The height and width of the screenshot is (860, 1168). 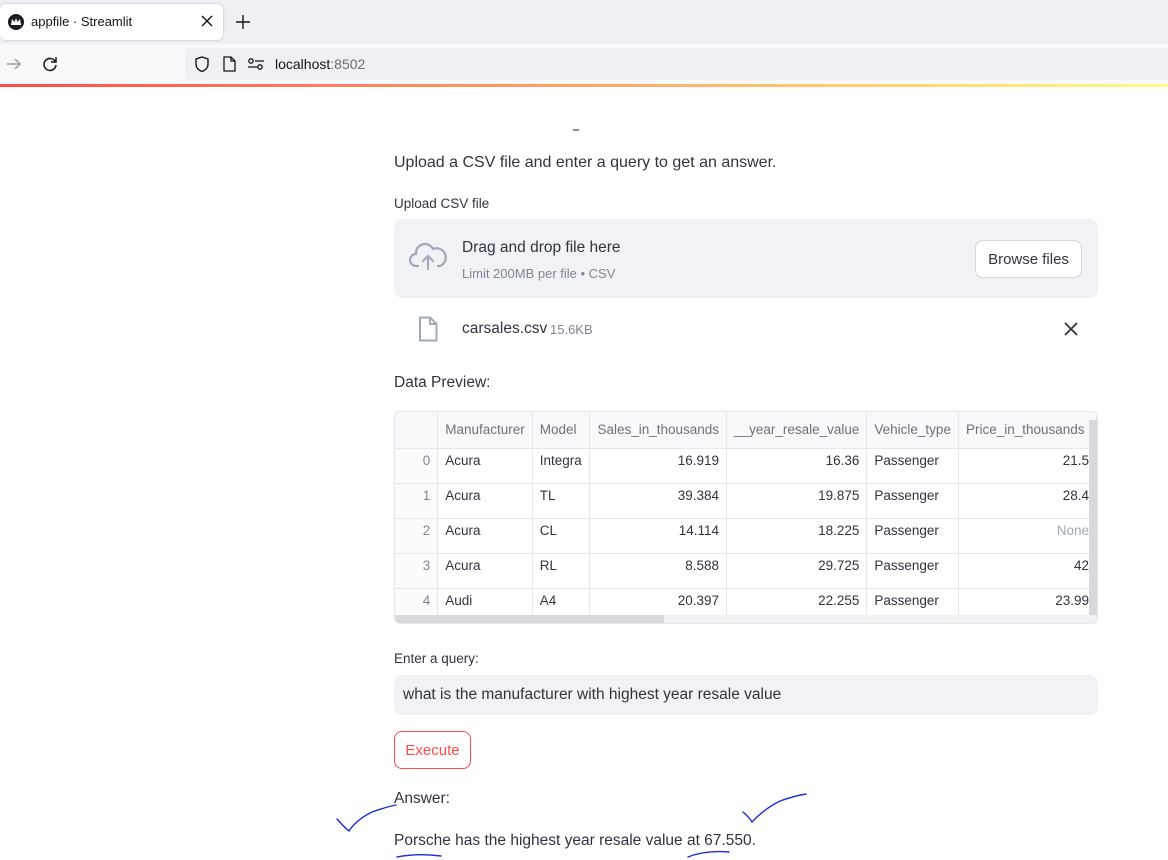 I want to click on reload-icon, so click(x=50, y=64).